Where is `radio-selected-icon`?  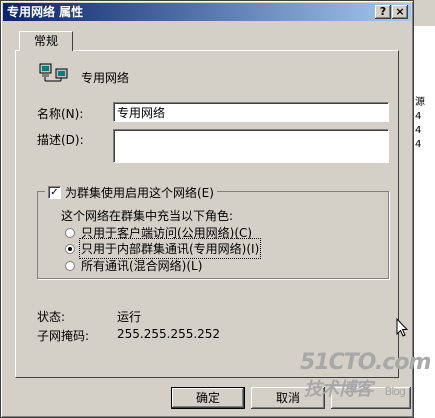
radio-selected-icon is located at coordinates (70, 248).